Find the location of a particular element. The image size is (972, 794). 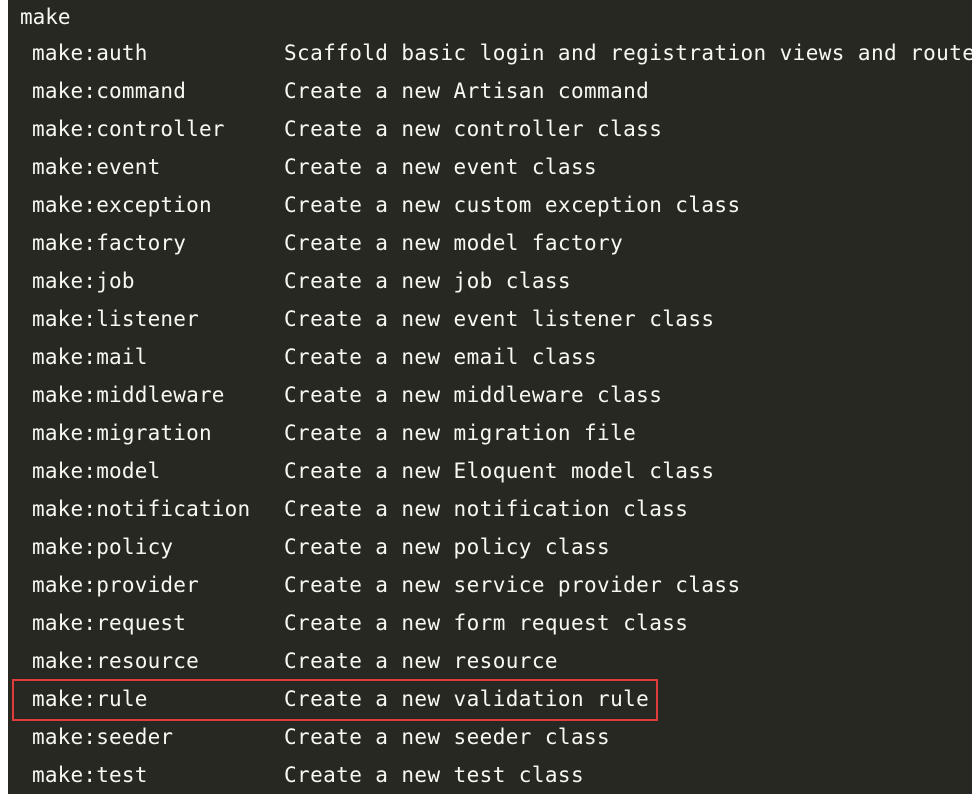

command-row: make:resource Create a new resource is located at coordinates (490, 665).